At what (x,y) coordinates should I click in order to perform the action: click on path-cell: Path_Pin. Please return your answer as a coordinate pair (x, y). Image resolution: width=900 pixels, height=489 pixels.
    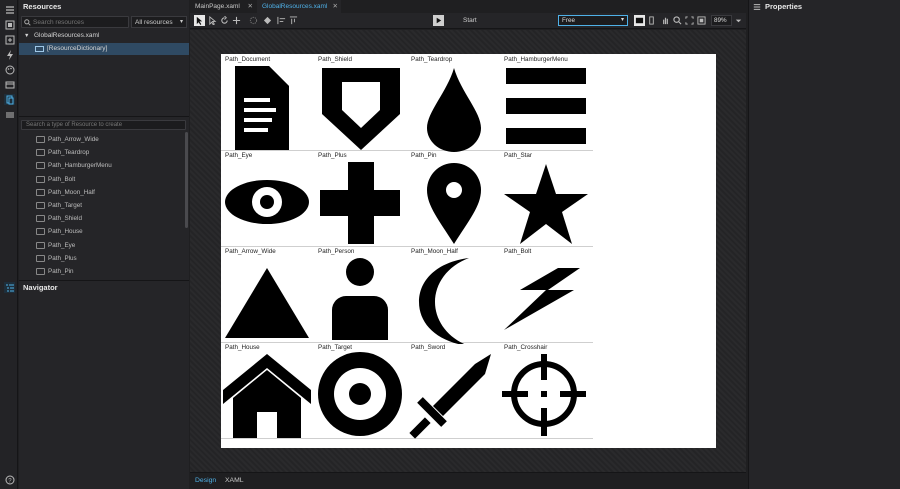
    Looking at the image, I should click on (454, 198).